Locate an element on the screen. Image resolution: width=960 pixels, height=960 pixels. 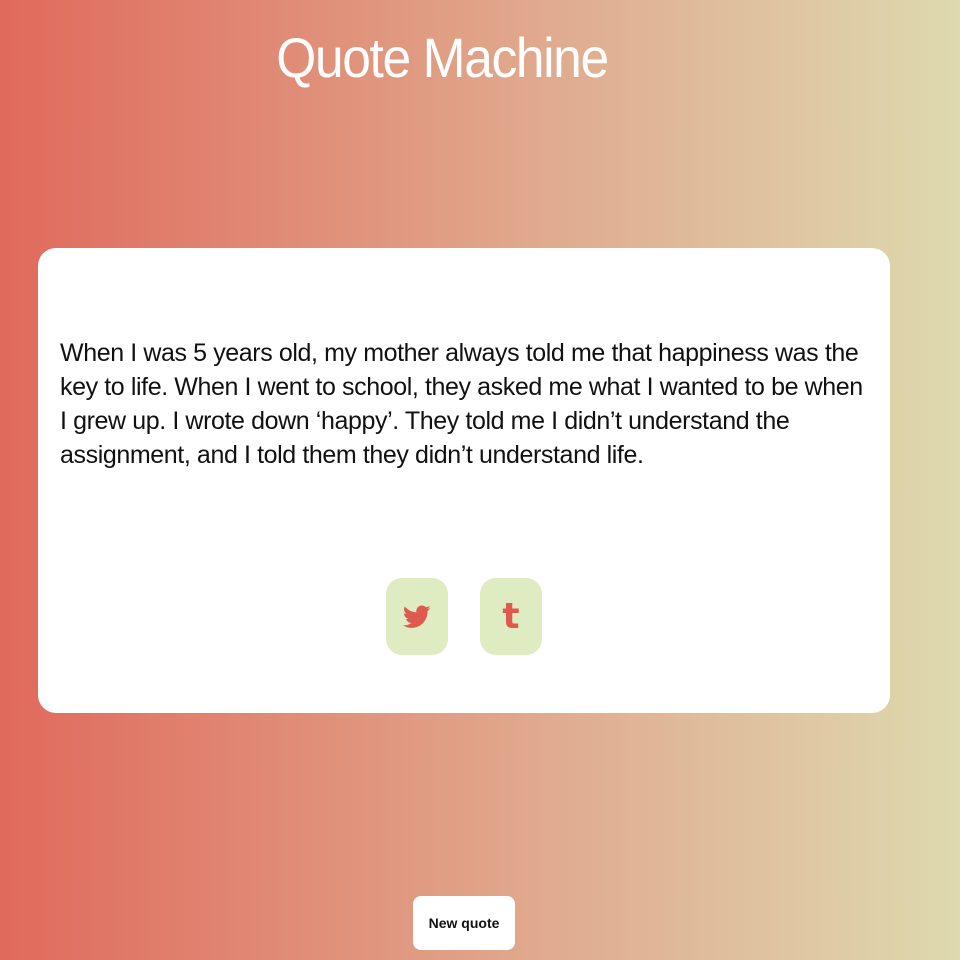
twitter-bird-icon is located at coordinates (417, 616).